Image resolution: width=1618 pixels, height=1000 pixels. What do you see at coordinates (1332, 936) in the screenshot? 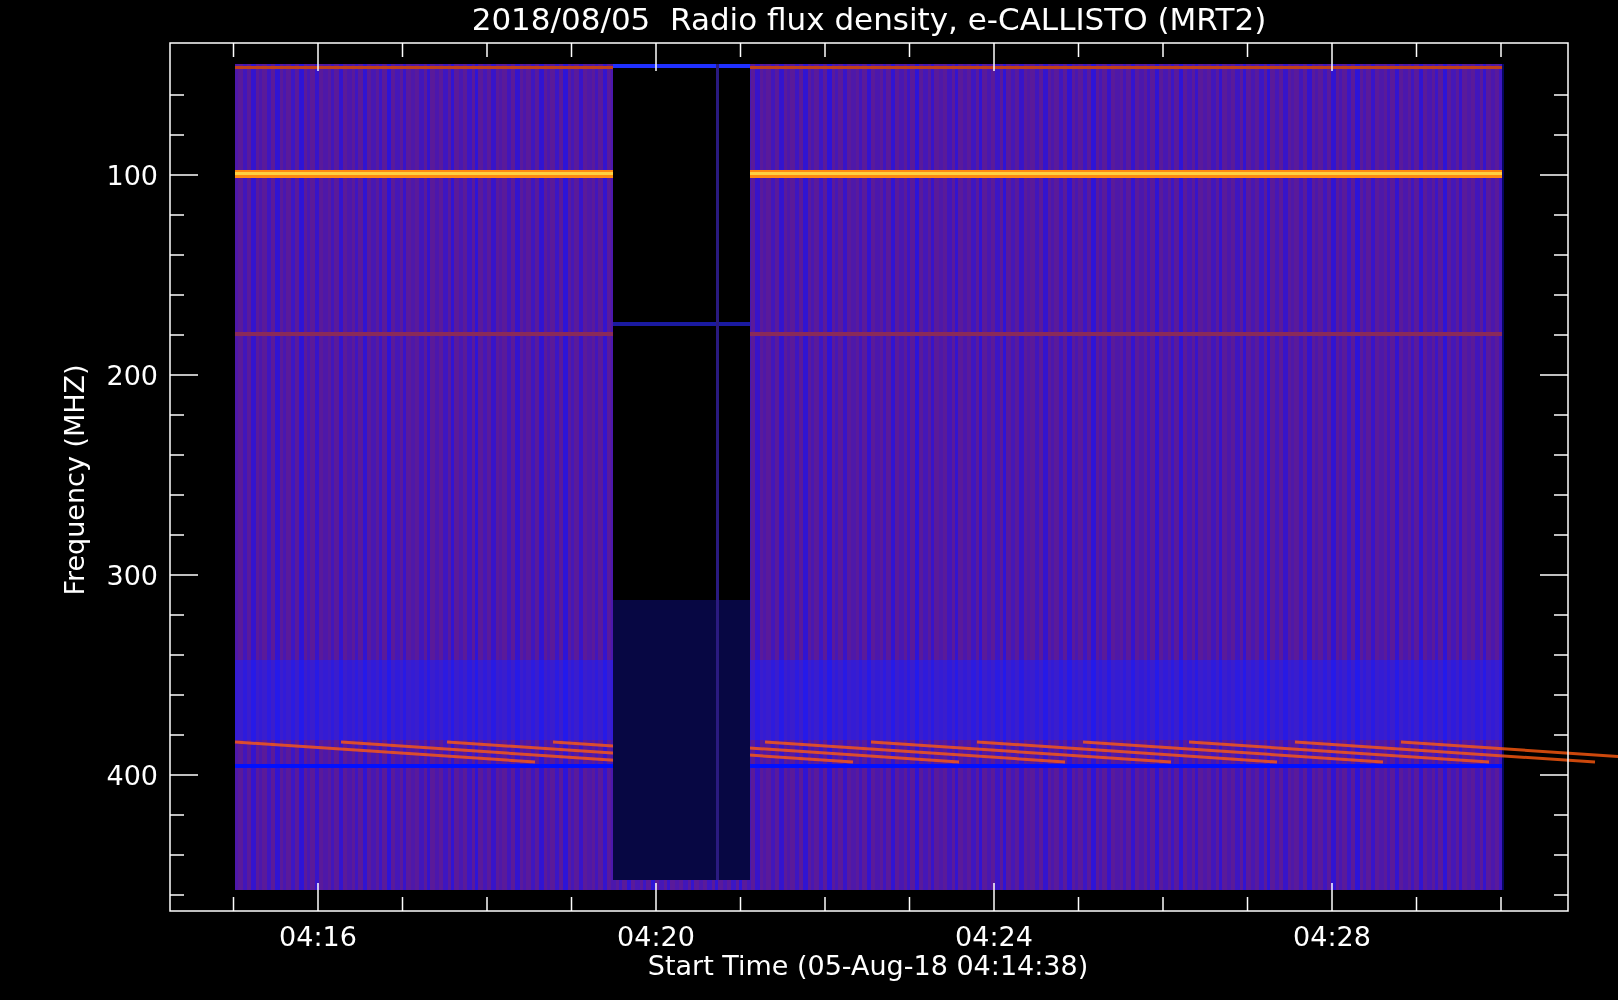
I see `x-tick-label: 04:28` at bounding box center [1332, 936].